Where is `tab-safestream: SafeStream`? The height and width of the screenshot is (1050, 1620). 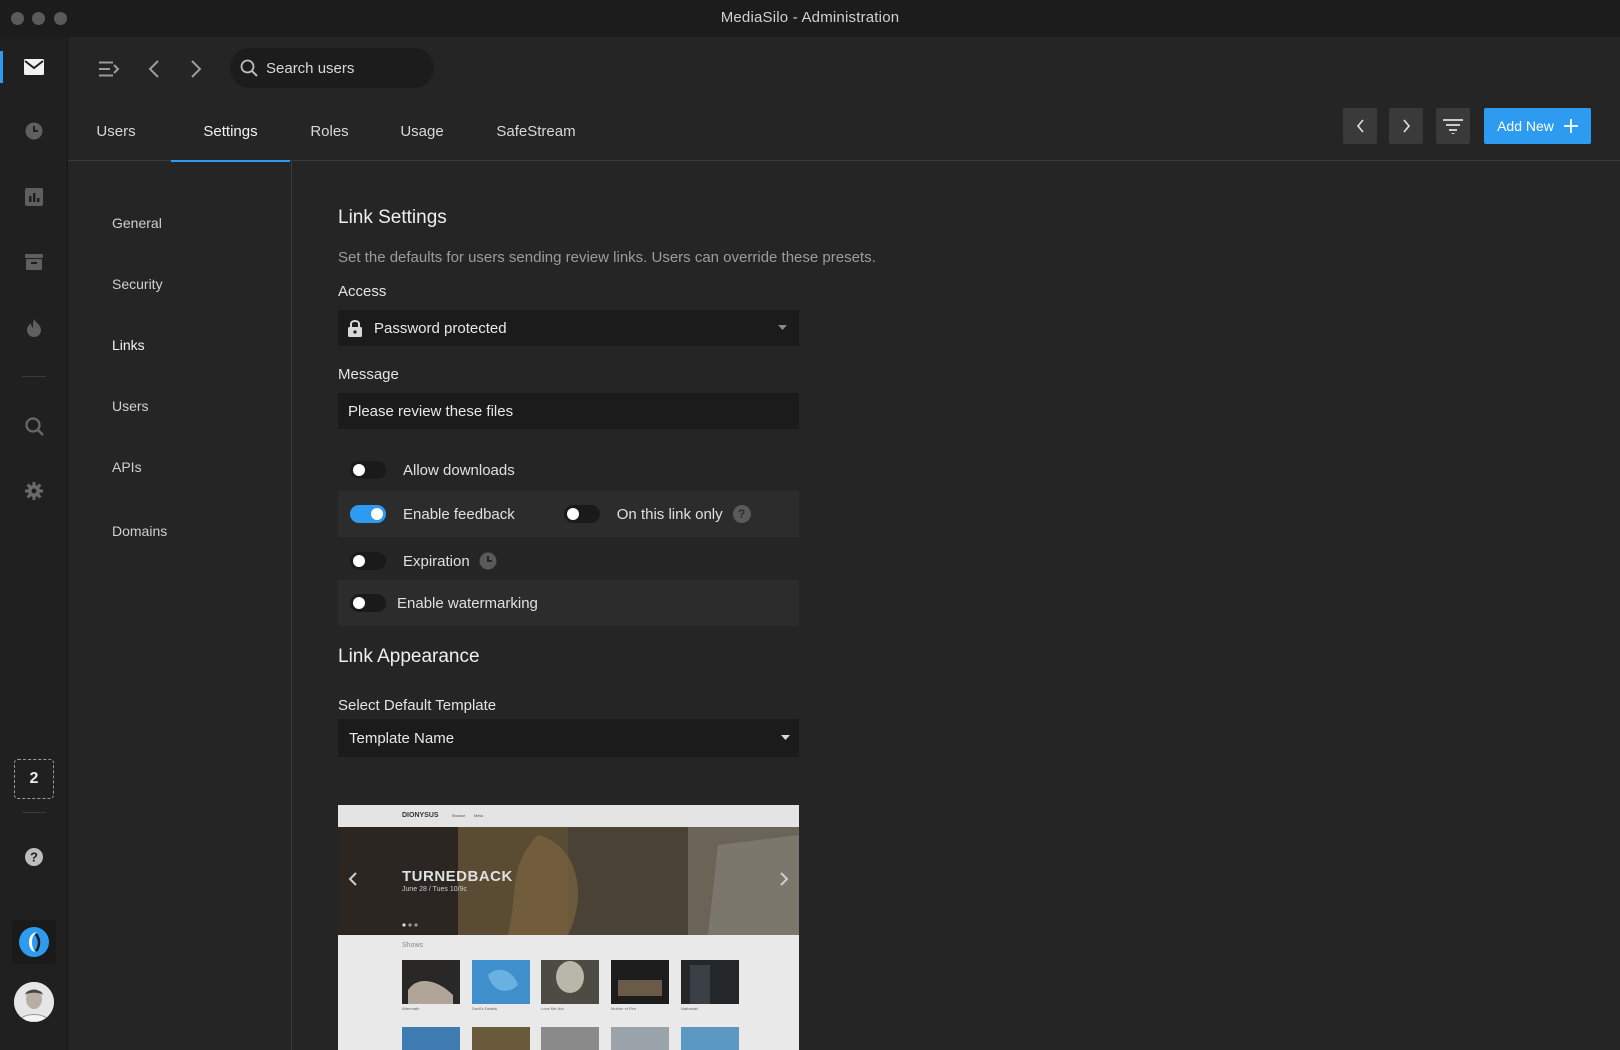 tab-safestream: SafeStream is located at coordinates (536, 131).